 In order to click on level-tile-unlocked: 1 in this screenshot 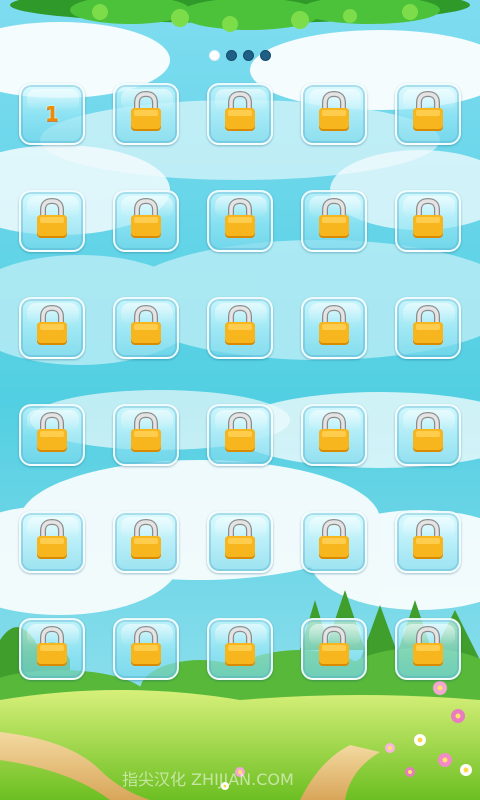, I will do `click(52, 114)`.